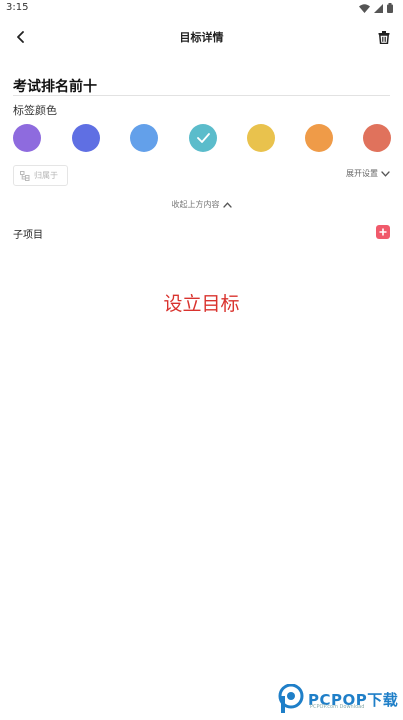 Image resolution: width=403 pixels, height=720 pixels. I want to click on set-goal-caption: 设立目标, so click(201, 304).